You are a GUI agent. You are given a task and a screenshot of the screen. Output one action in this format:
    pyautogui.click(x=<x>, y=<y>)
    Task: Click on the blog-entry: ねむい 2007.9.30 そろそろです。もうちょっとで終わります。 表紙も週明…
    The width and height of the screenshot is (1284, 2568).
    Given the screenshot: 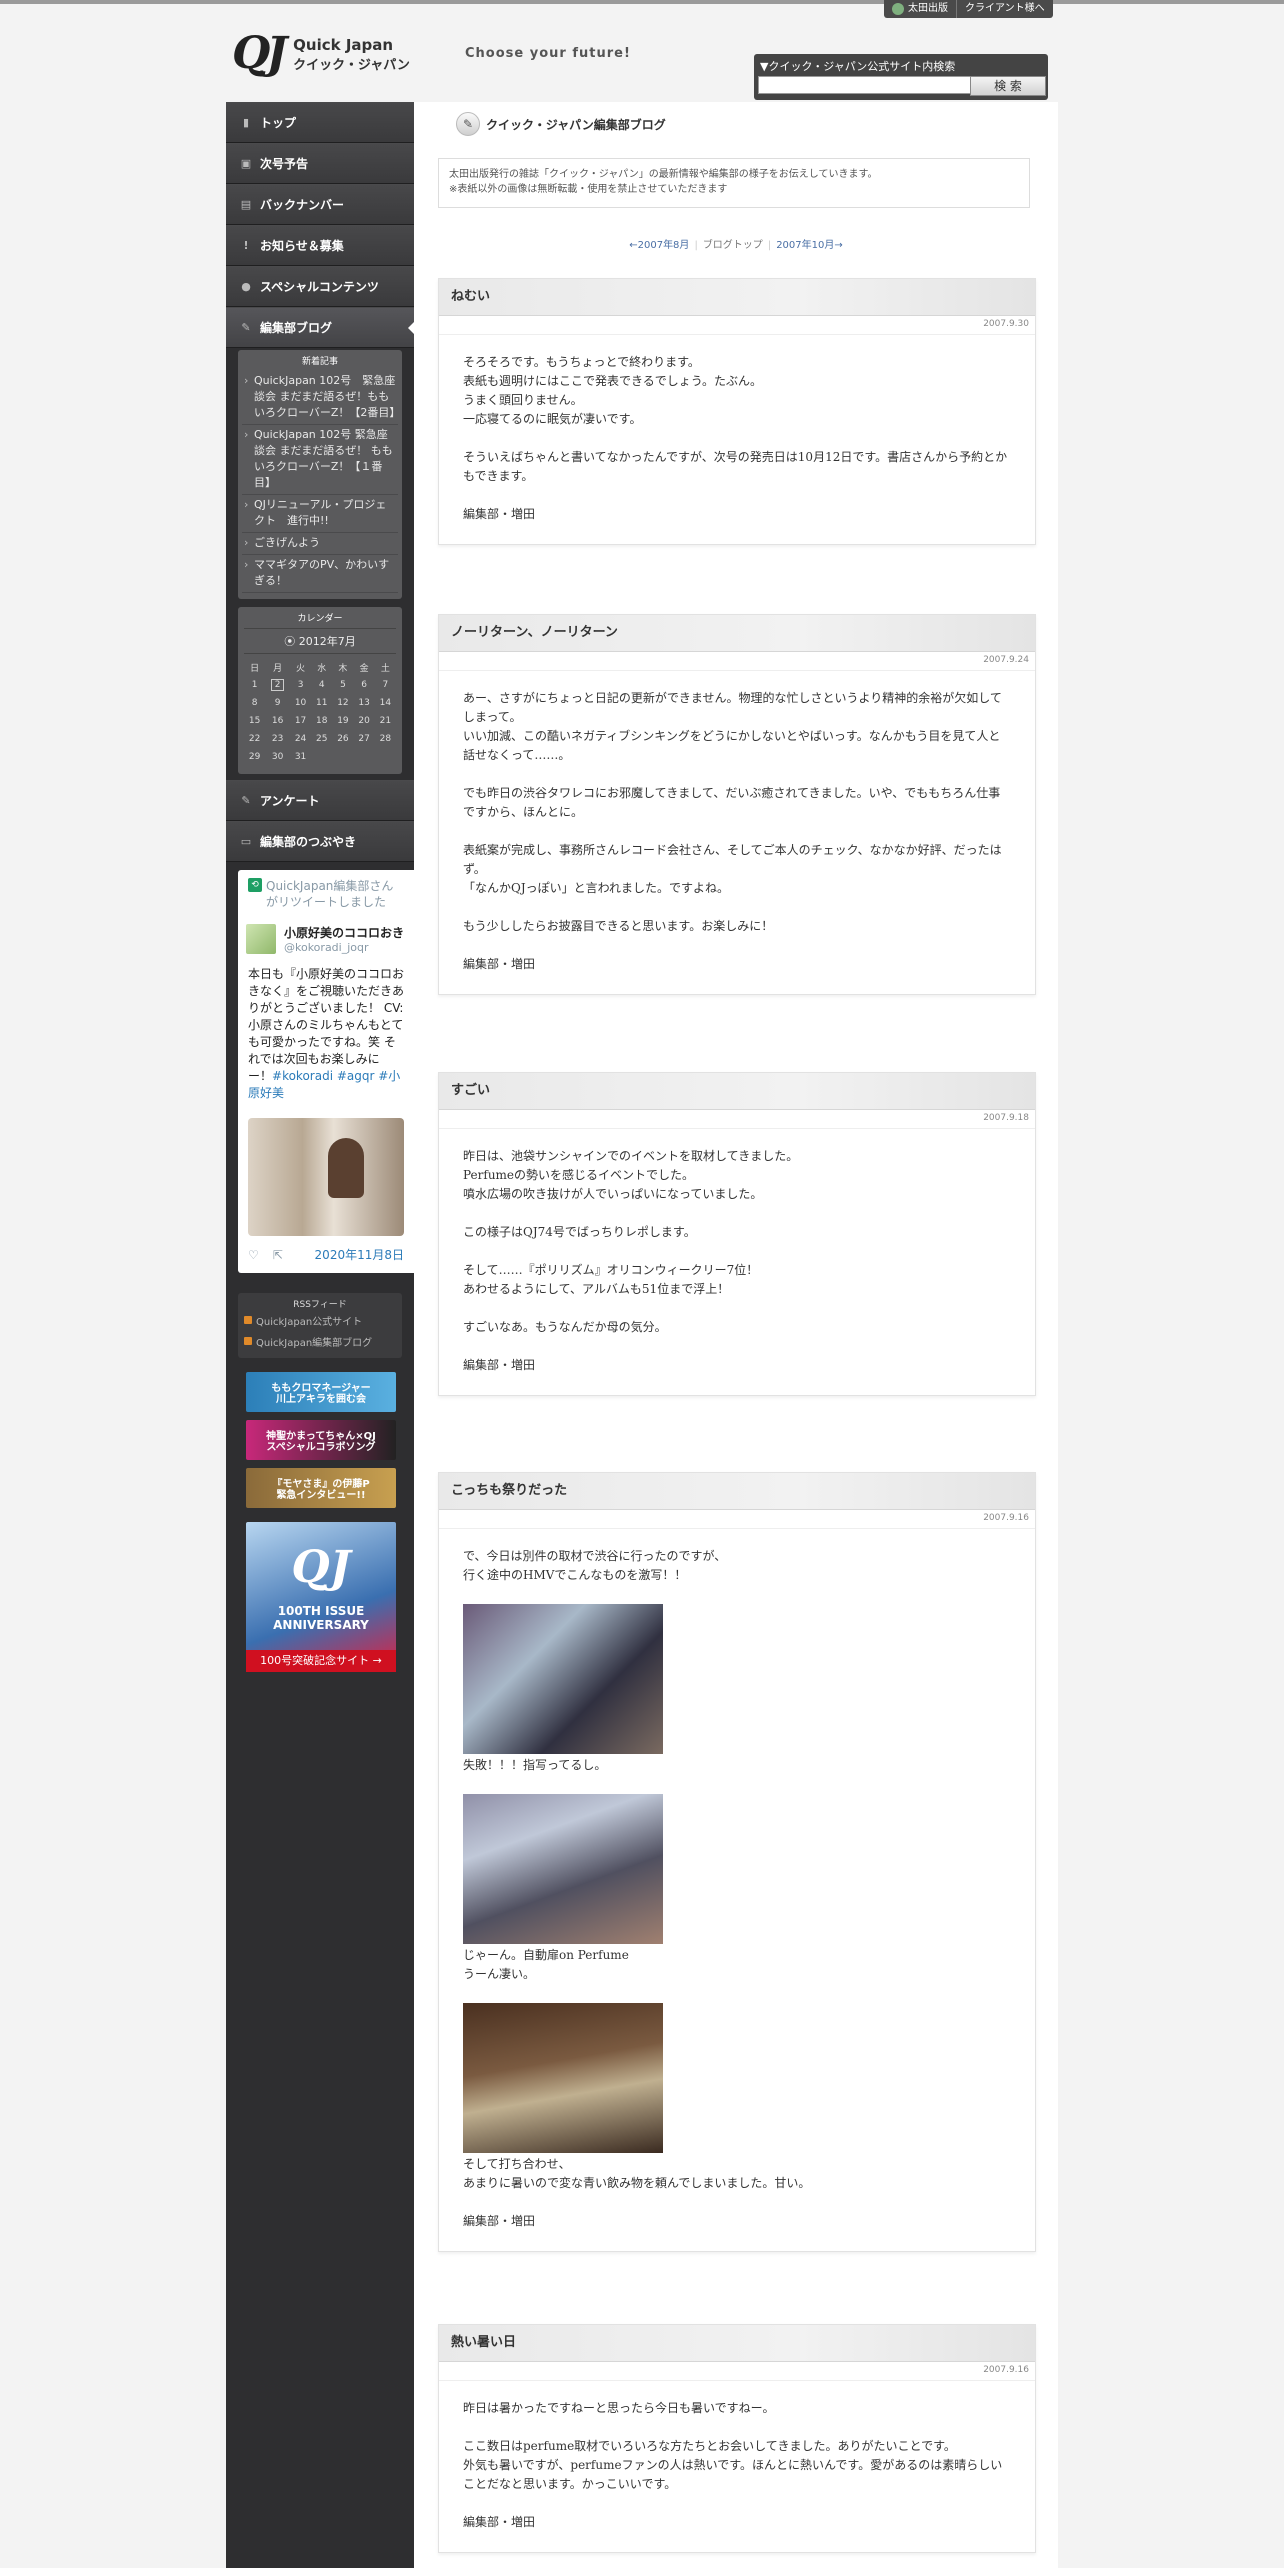 What is the action you would take?
    pyautogui.click(x=737, y=411)
    